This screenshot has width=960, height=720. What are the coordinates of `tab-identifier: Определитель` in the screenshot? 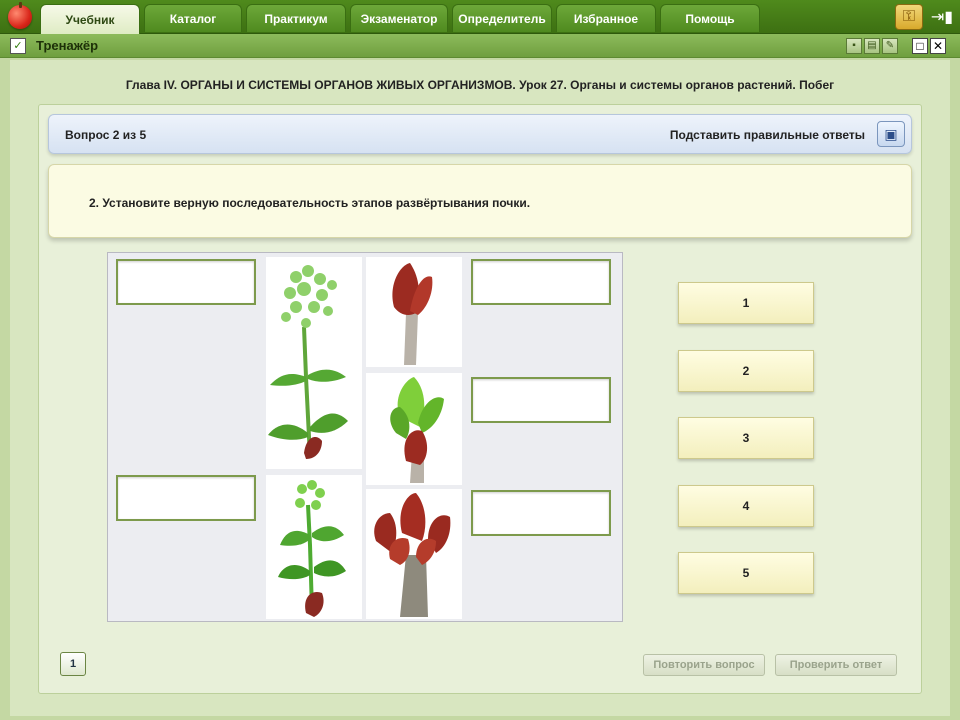 It's located at (502, 18).